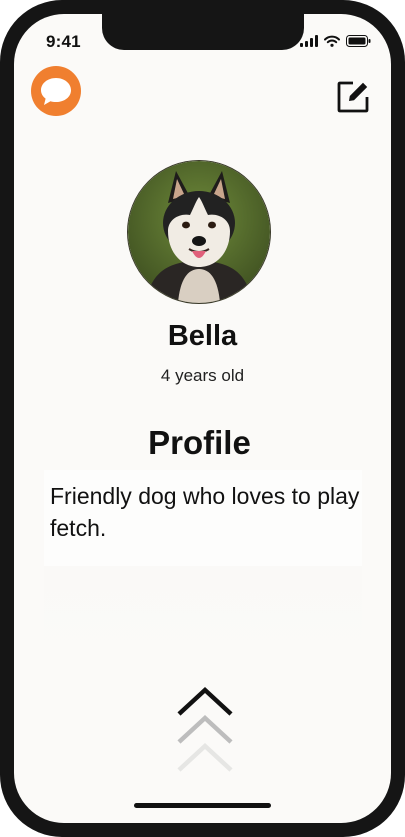 The image size is (405, 837). What do you see at coordinates (205, 512) in the screenshot?
I see `bio-text: Friendly dog who loves to play fetch.` at bounding box center [205, 512].